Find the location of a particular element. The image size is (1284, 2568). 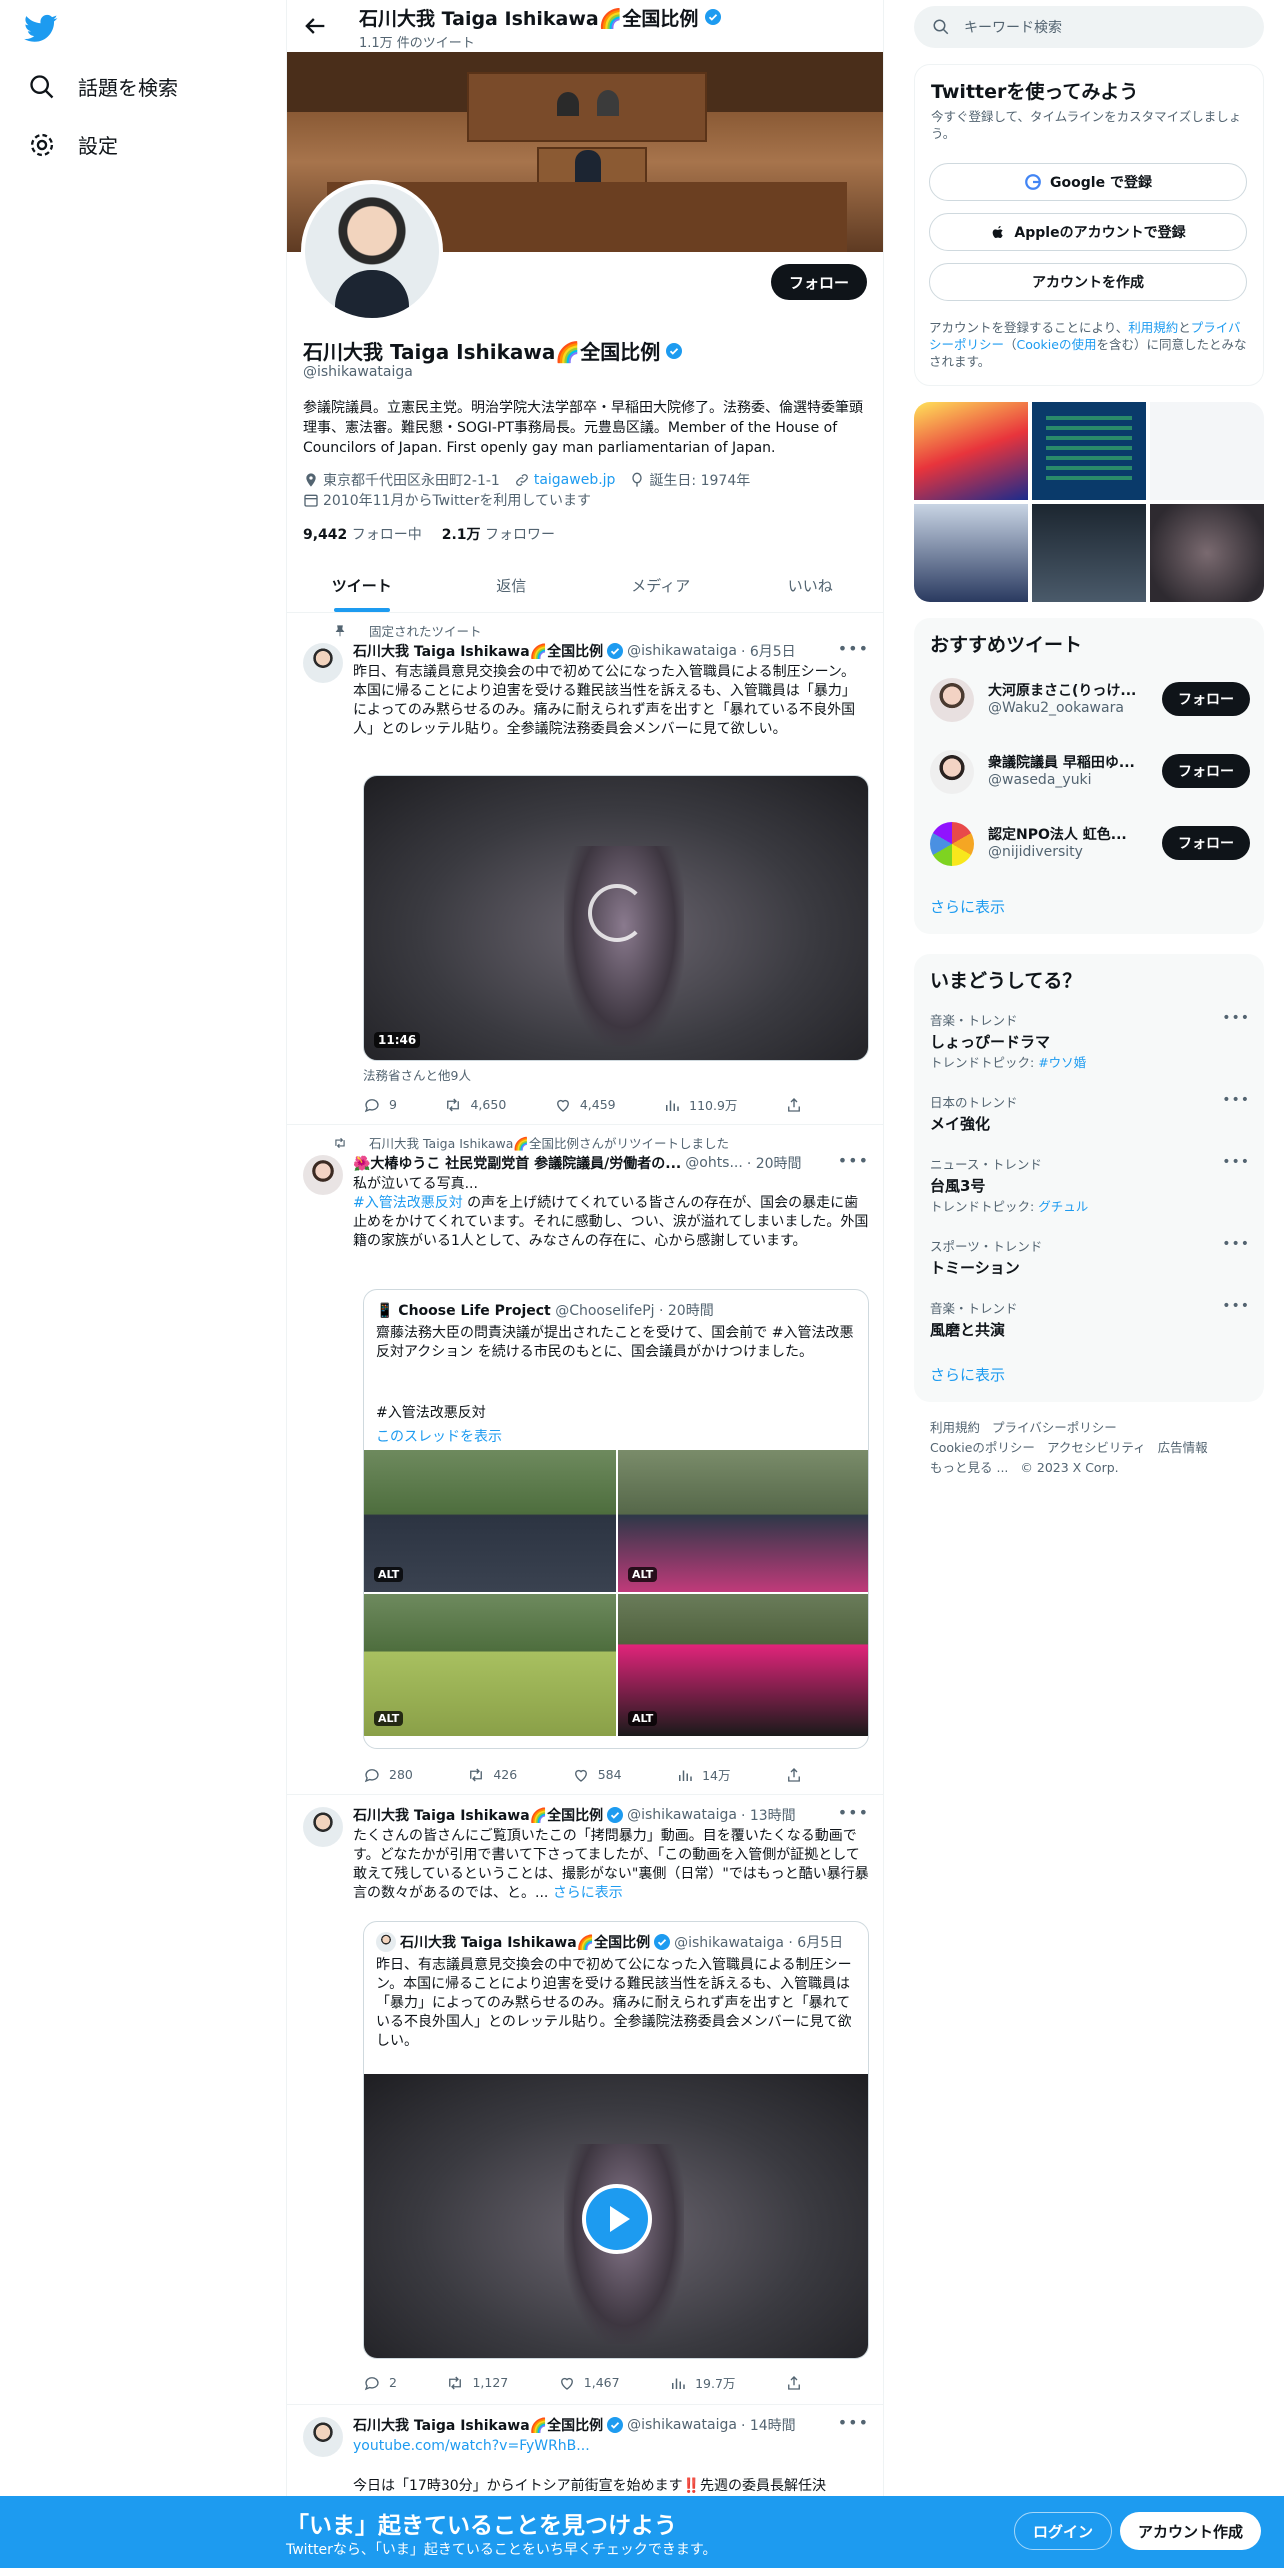

retweet-button: 426 is located at coordinates (492, 1774).